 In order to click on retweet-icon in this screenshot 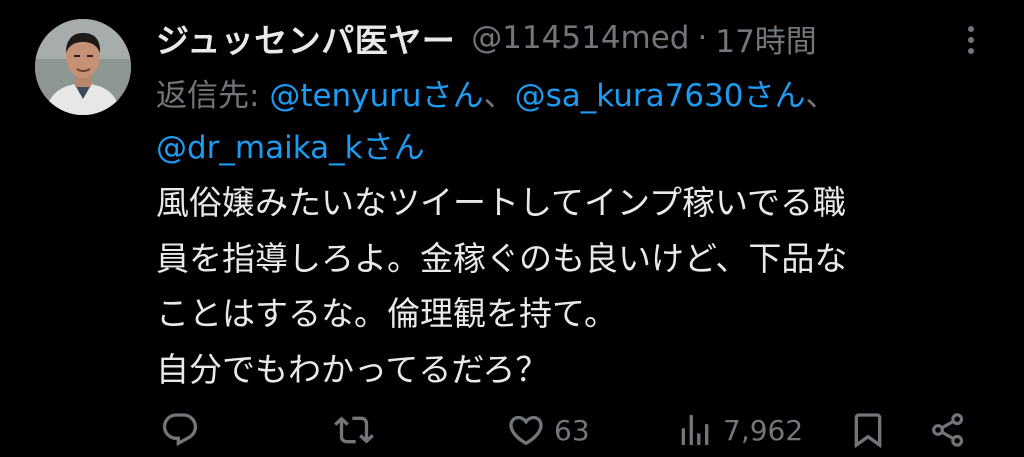, I will do `click(354, 430)`.